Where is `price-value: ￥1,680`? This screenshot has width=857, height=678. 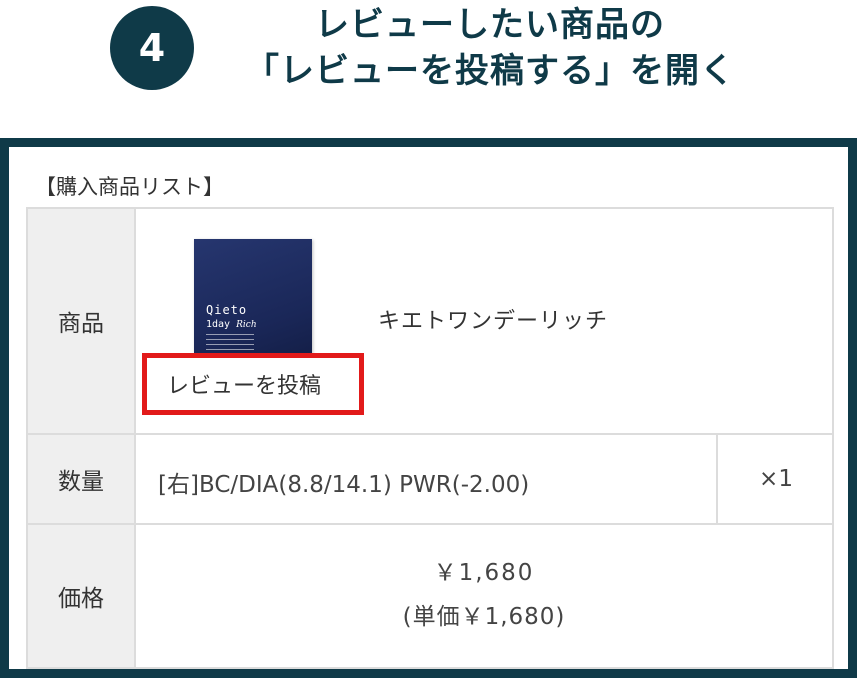
price-value: ￥1,680 is located at coordinates (484, 573).